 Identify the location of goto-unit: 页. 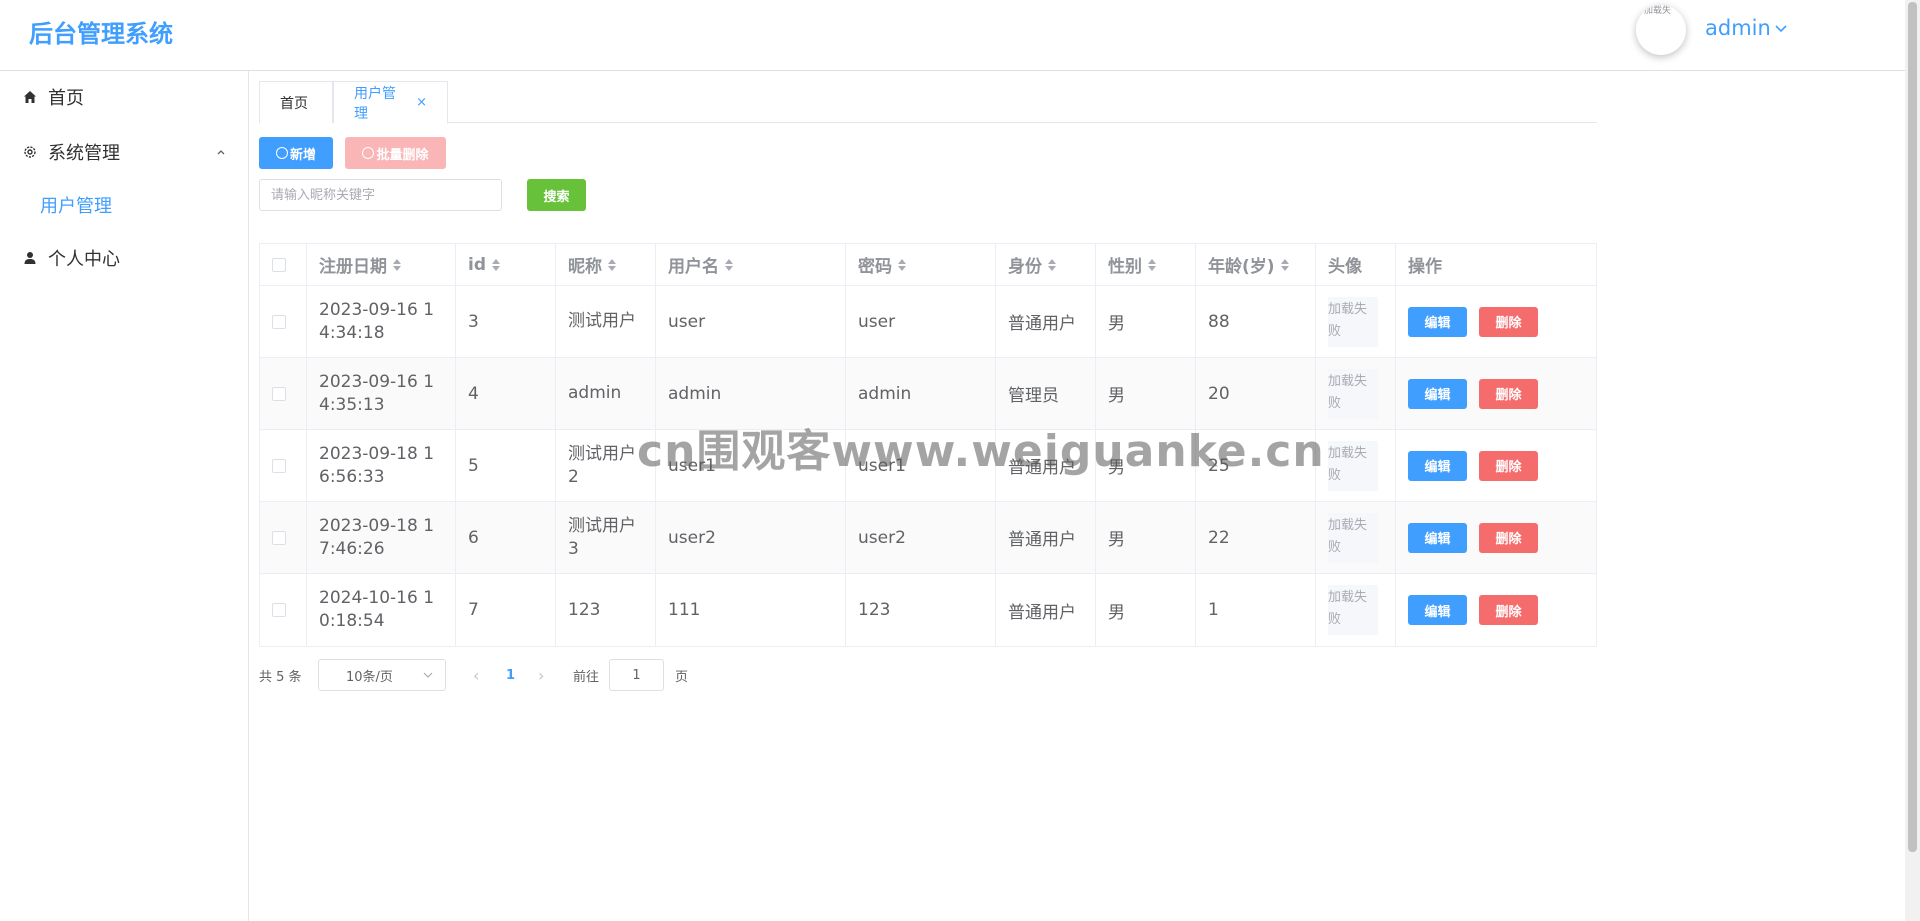
(682, 677).